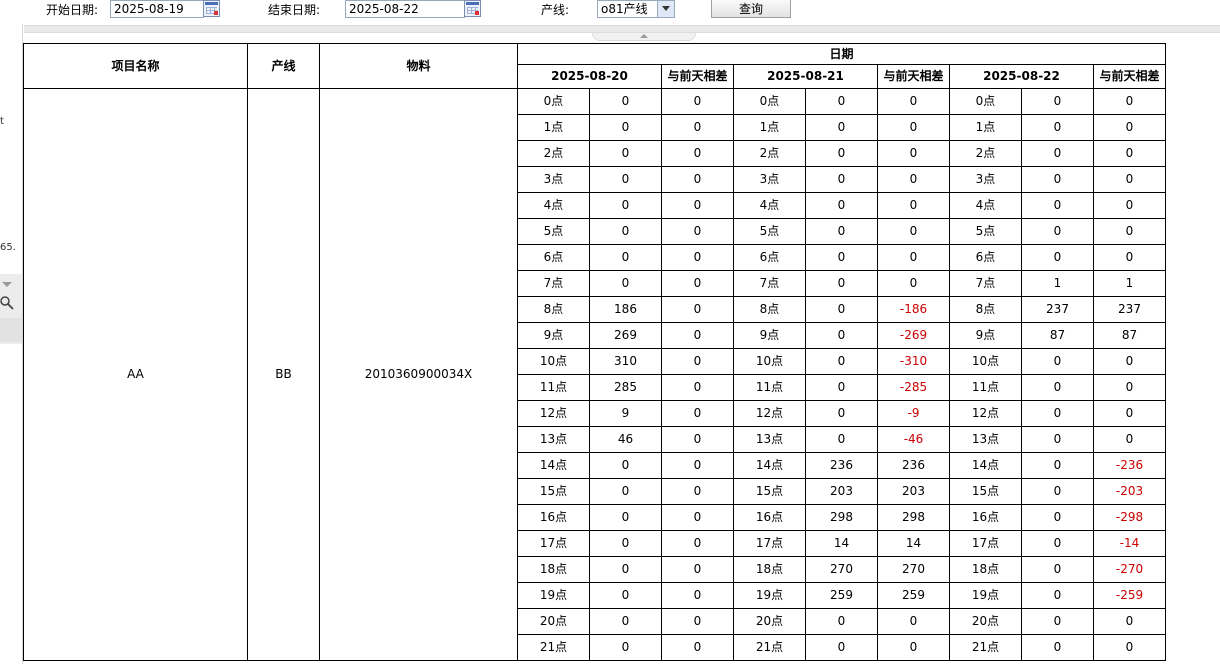  What do you see at coordinates (1129, 283) in the screenshot?
I see `diff-cell: 1` at bounding box center [1129, 283].